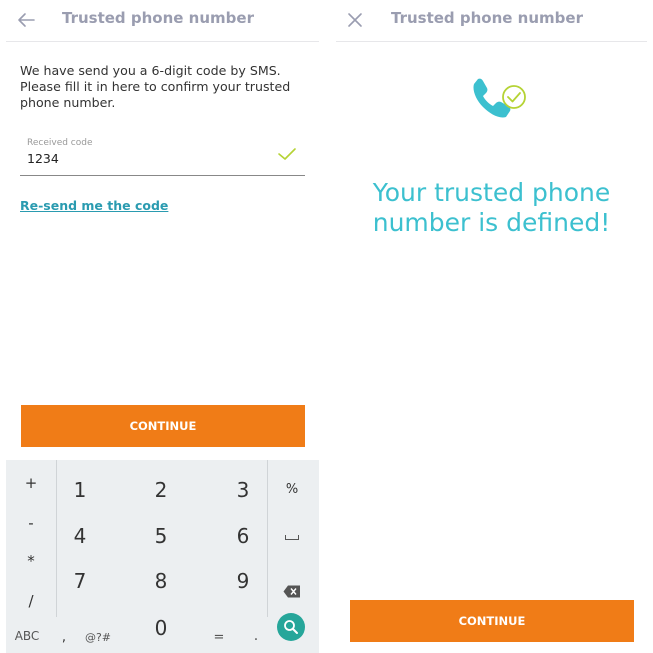 The image size is (653, 653). Describe the element at coordinates (161, 536) in the screenshot. I see `key-5: 5` at that location.